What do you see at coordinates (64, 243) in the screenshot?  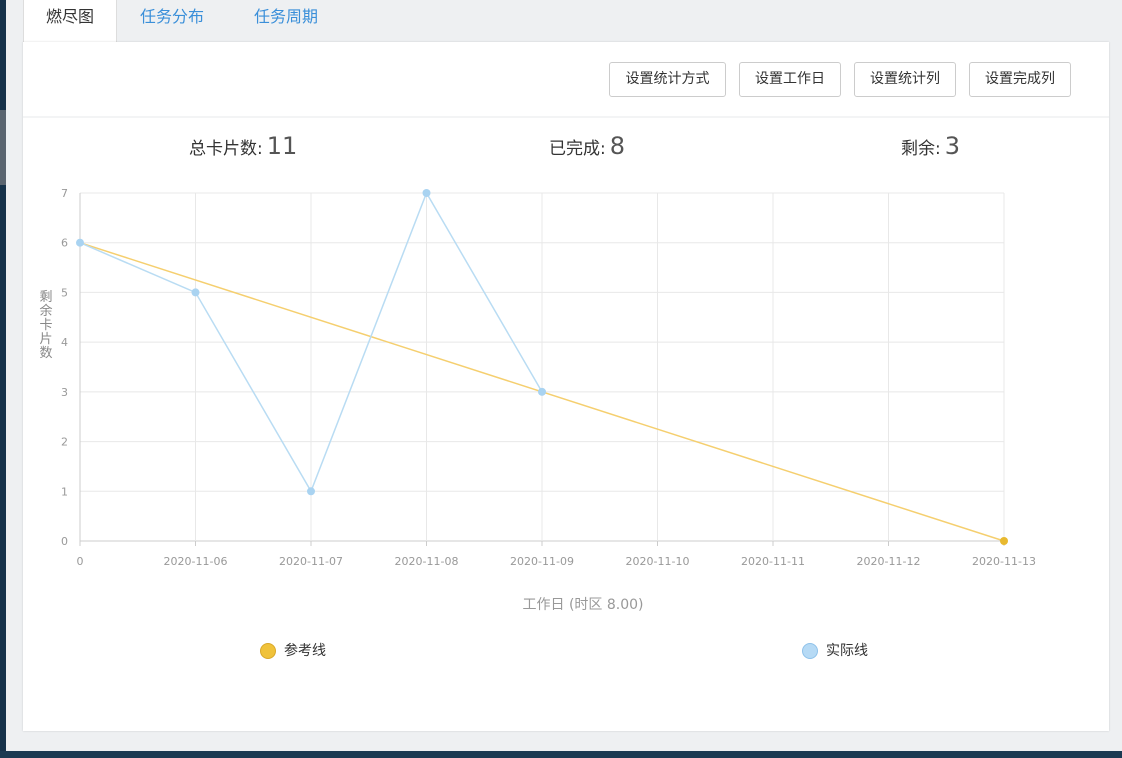 I see `y-tick-label: 6` at bounding box center [64, 243].